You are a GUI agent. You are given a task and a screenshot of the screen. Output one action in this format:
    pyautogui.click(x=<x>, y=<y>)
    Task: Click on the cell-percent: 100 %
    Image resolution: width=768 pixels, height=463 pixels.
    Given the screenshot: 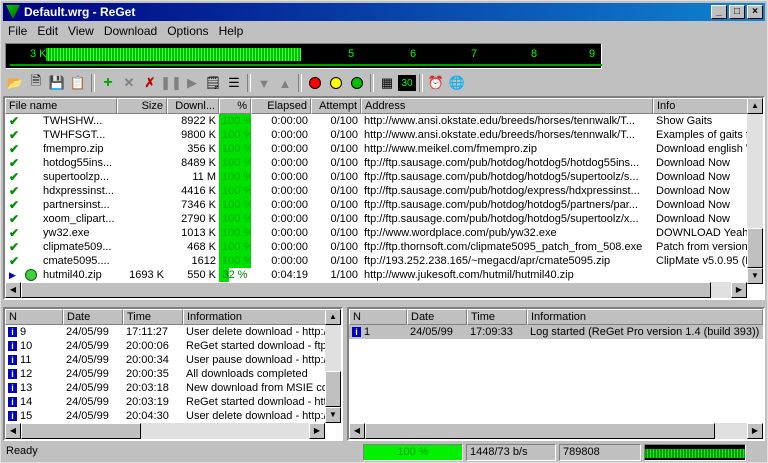 What is the action you would take?
    pyautogui.click(x=235, y=191)
    